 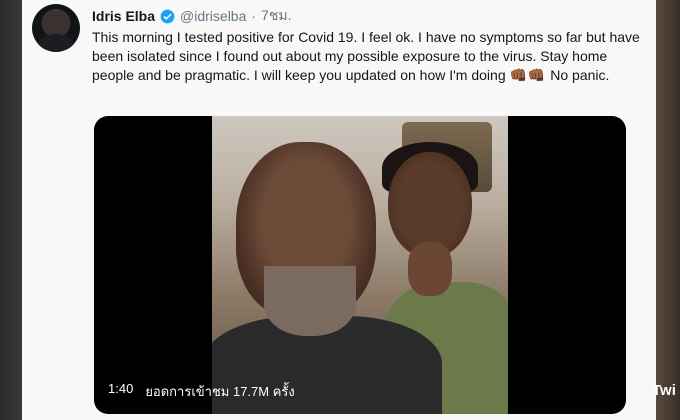 What do you see at coordinates (580, 75) in the screenshot?
I see `tweet-text-end: No panic.` at bounding box center [580, 75].